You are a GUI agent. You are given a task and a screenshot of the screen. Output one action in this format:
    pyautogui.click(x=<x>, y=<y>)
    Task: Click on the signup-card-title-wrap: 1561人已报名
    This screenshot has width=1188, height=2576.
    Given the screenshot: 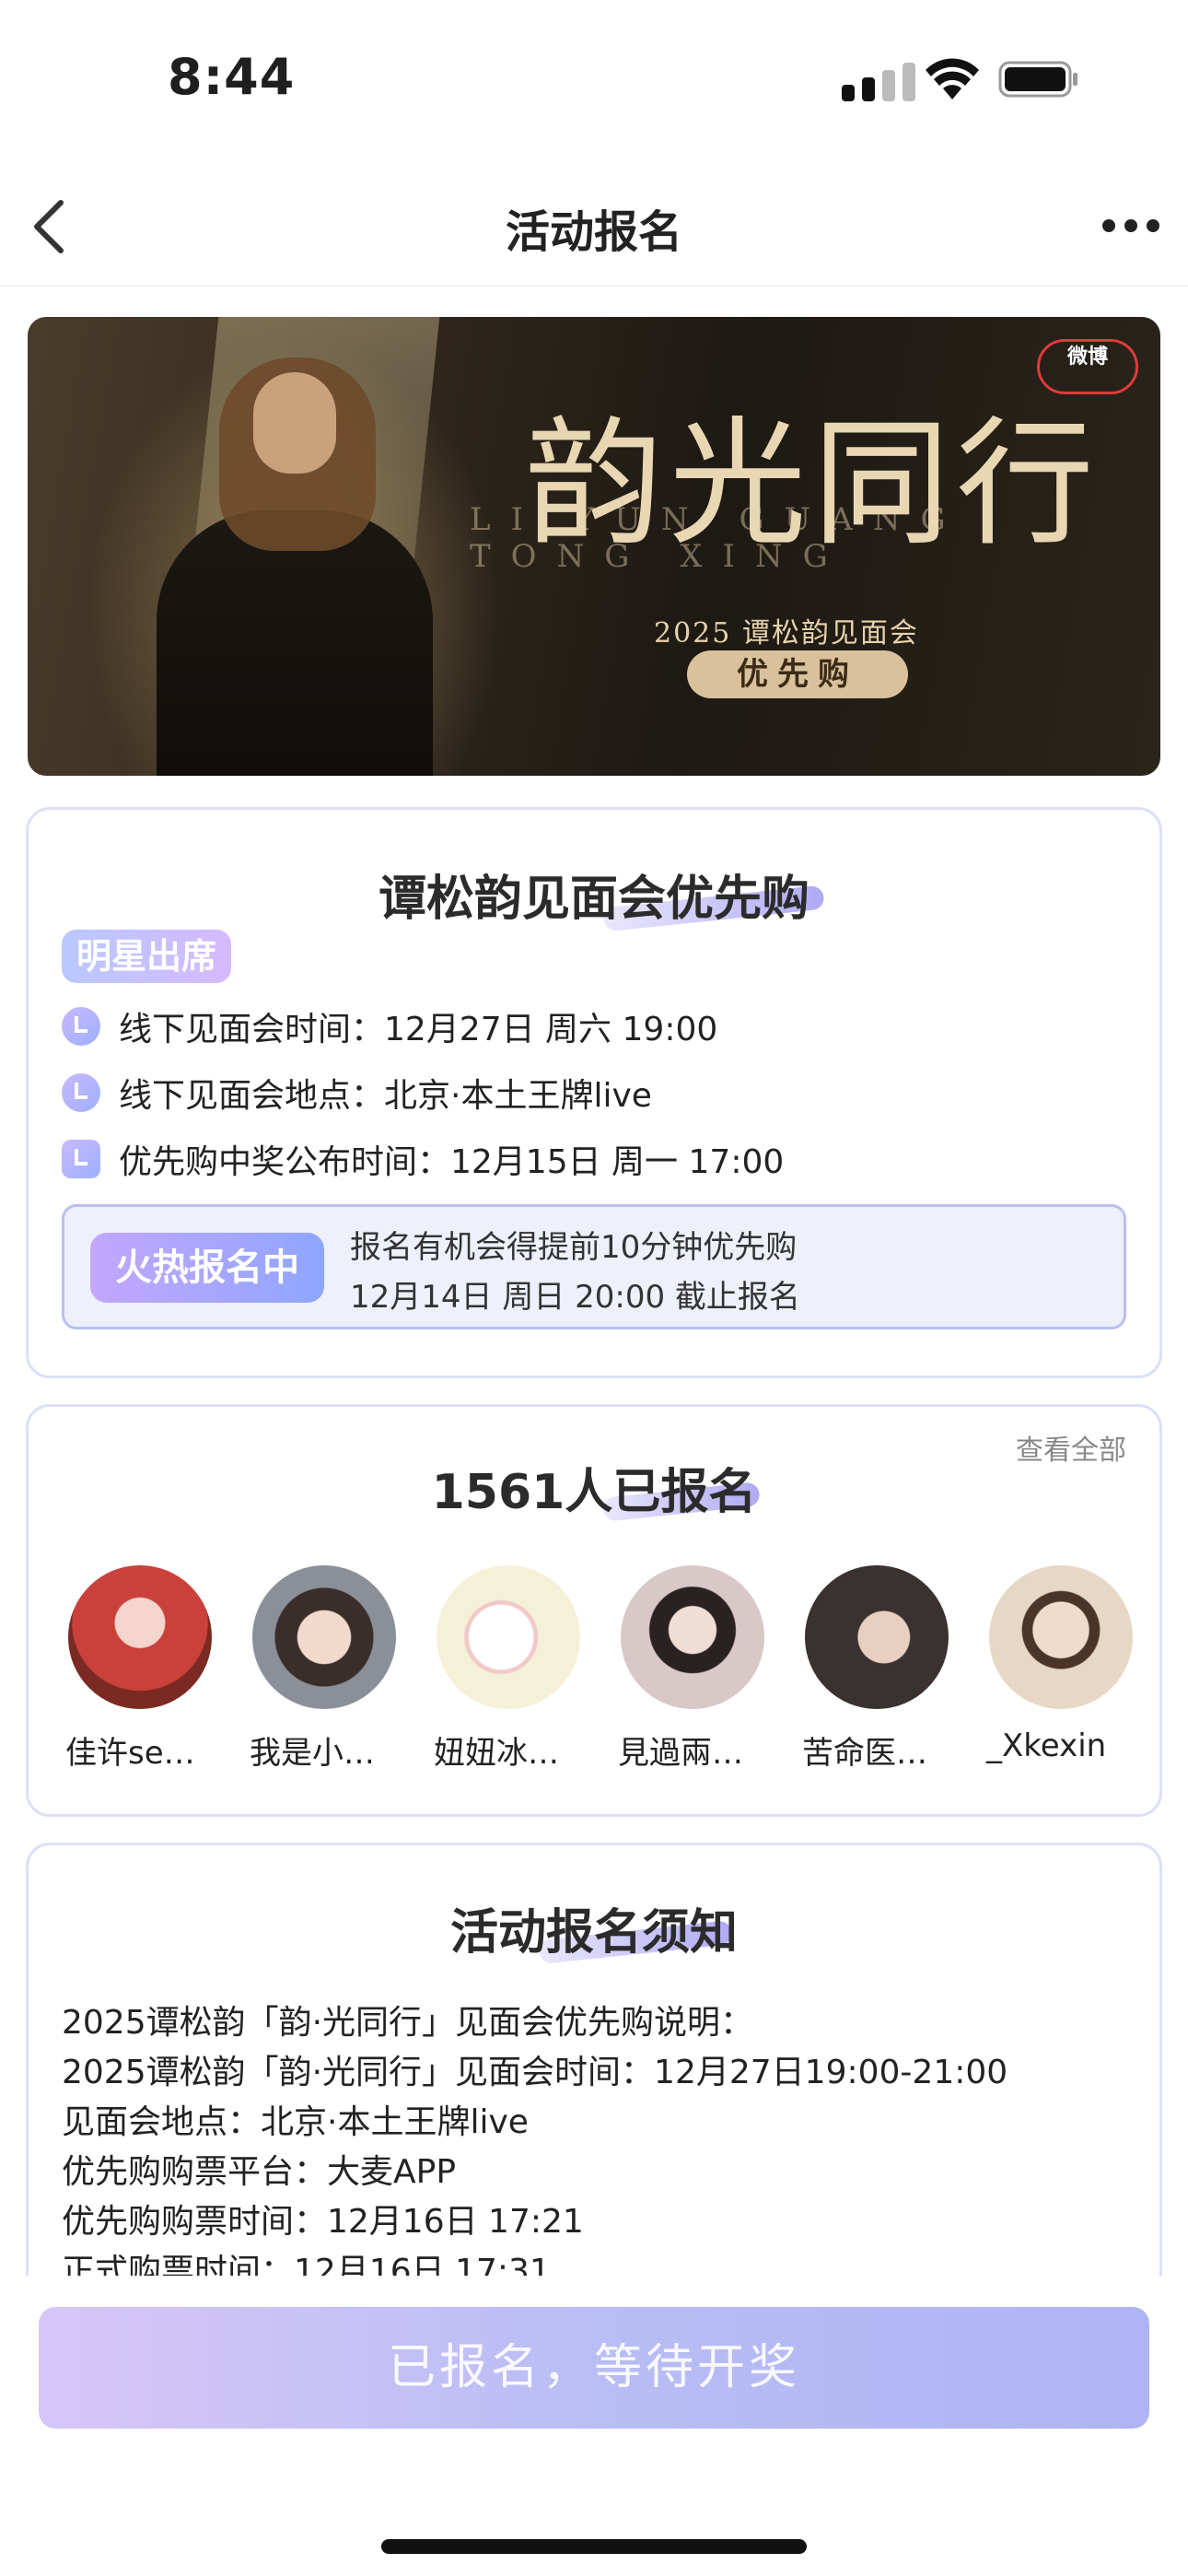 What is the action you would take?
    pyautogui.click(x=594, y=1487)
    